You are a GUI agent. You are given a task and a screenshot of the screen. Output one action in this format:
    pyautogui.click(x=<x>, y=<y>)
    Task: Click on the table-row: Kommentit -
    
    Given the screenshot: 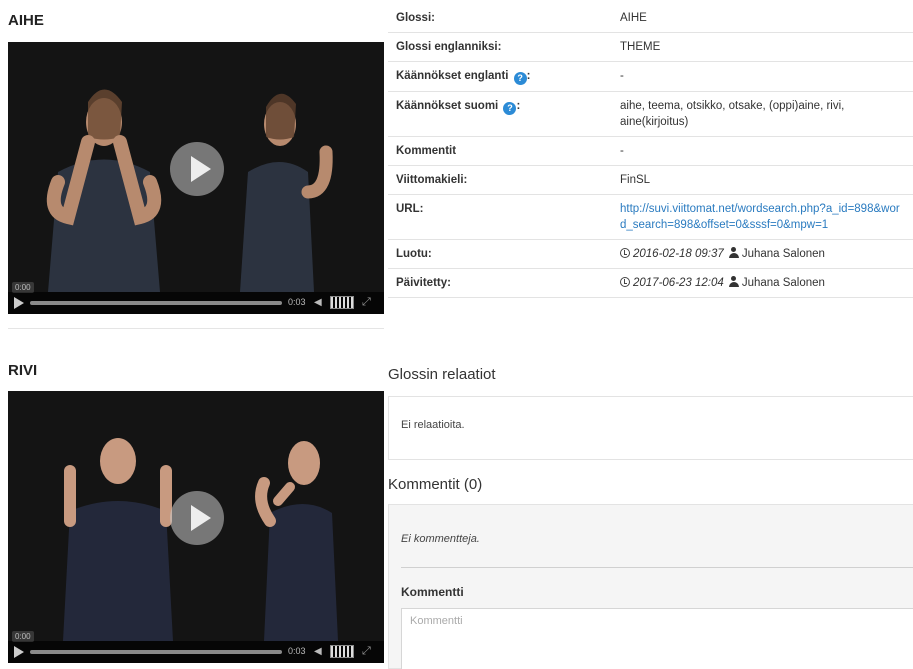 What is the action you would take?
    pyautogui.click(x=650, y=151)
    